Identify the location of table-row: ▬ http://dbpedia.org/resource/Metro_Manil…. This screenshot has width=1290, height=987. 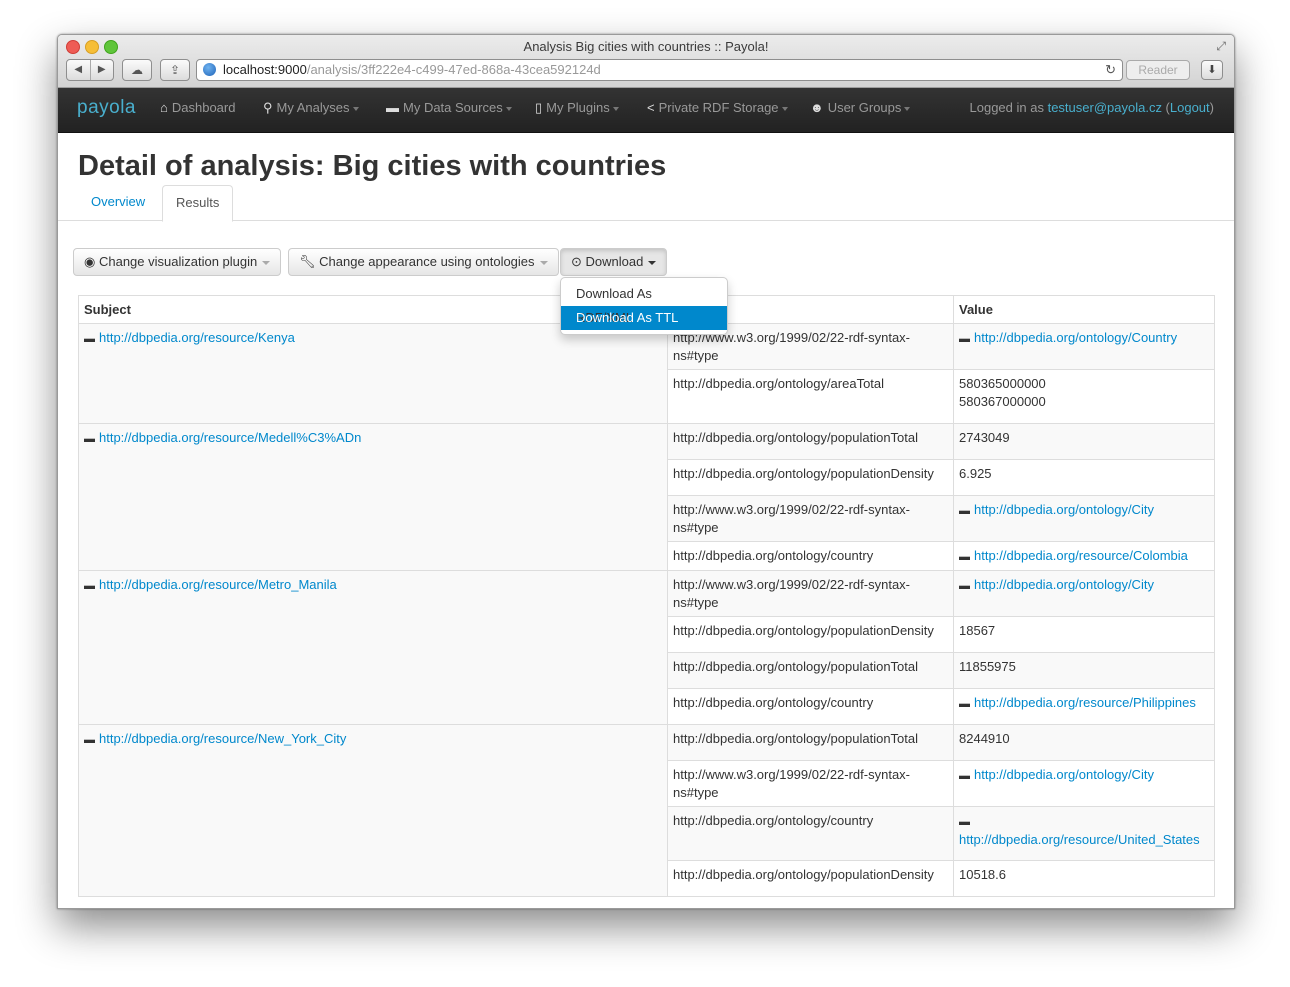
(646, 647).